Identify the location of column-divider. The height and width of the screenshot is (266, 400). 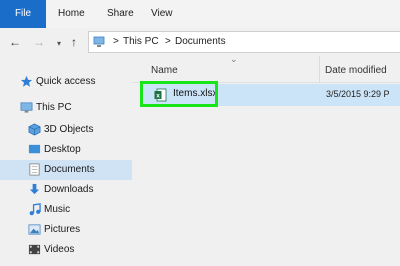
(319, 69).